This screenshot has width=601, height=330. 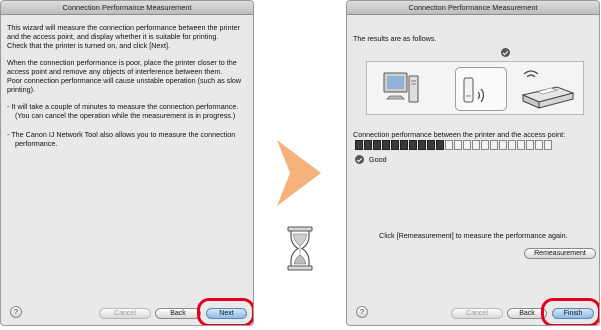 What do you see at coordinates (560, 253) in the screenshot?
I see `remeasurement-button: Remeasurement` at bounding box center [560, 253].